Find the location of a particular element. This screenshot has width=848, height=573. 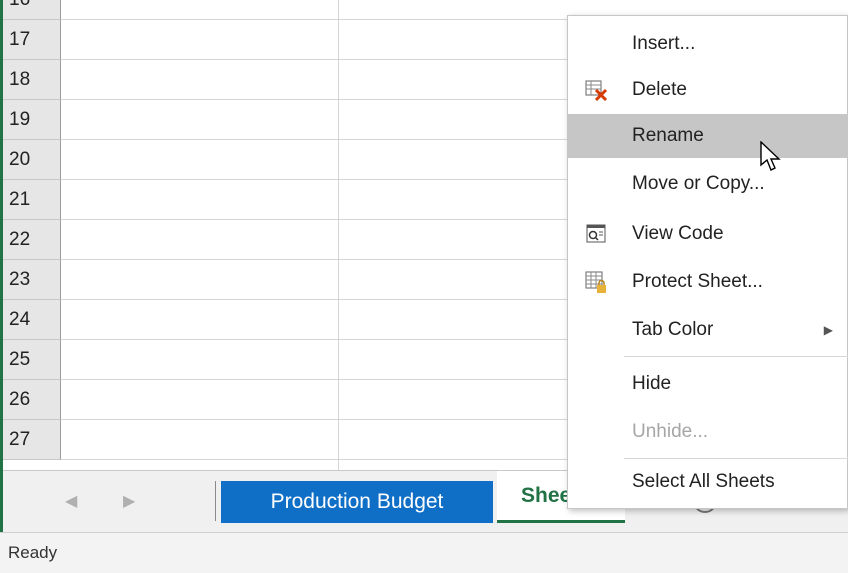

tab-divider is located at coordinates (215, 501).